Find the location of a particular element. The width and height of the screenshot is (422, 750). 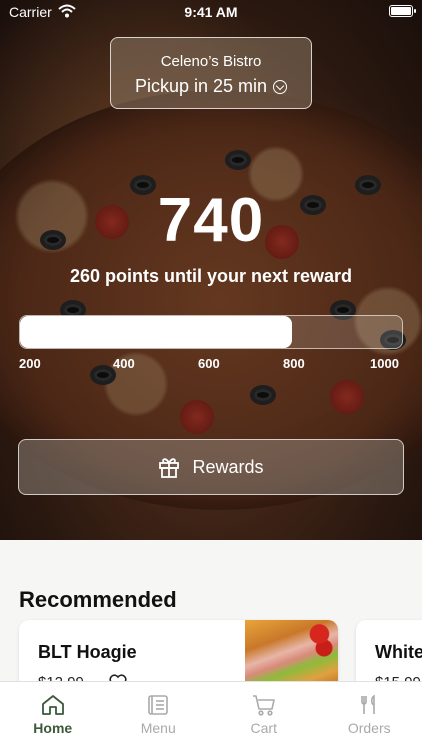

tick-200: 200 is located at coordinates (30, 363).